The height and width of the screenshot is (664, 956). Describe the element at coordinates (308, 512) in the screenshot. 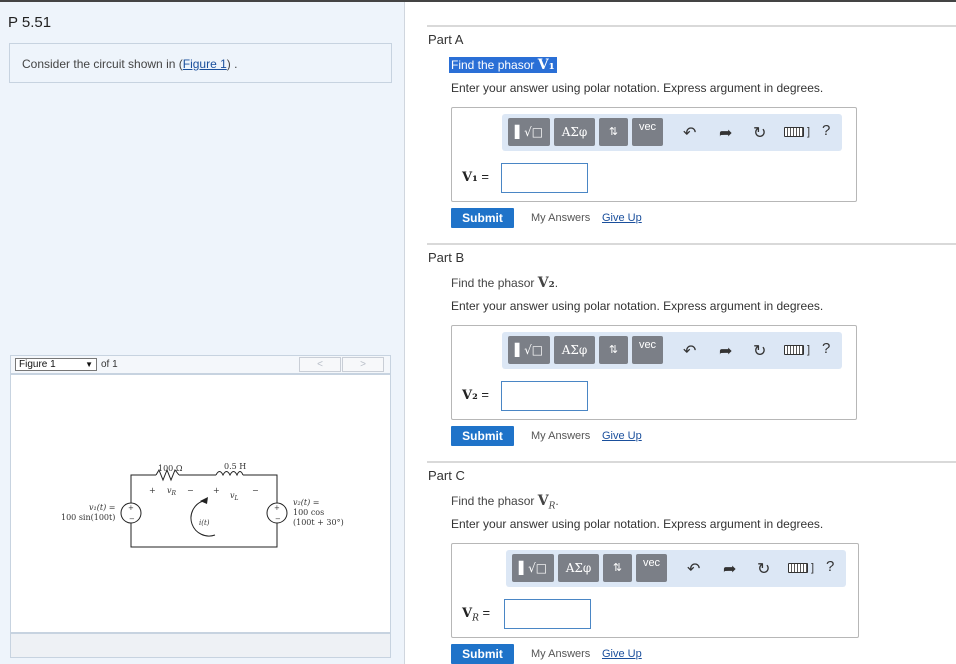

I see `label-v2-b: 100 cos` at that location.